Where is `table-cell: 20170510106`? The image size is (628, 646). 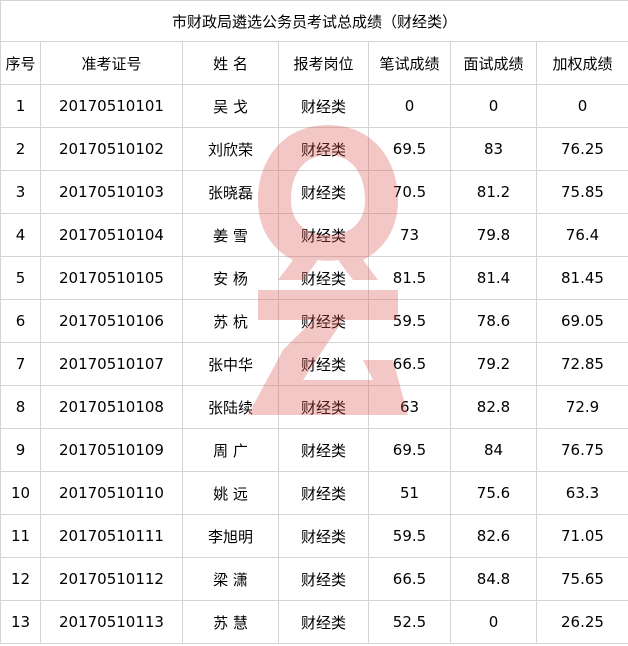 table-cell: 20170510106 is located at coordinates (111, 321).